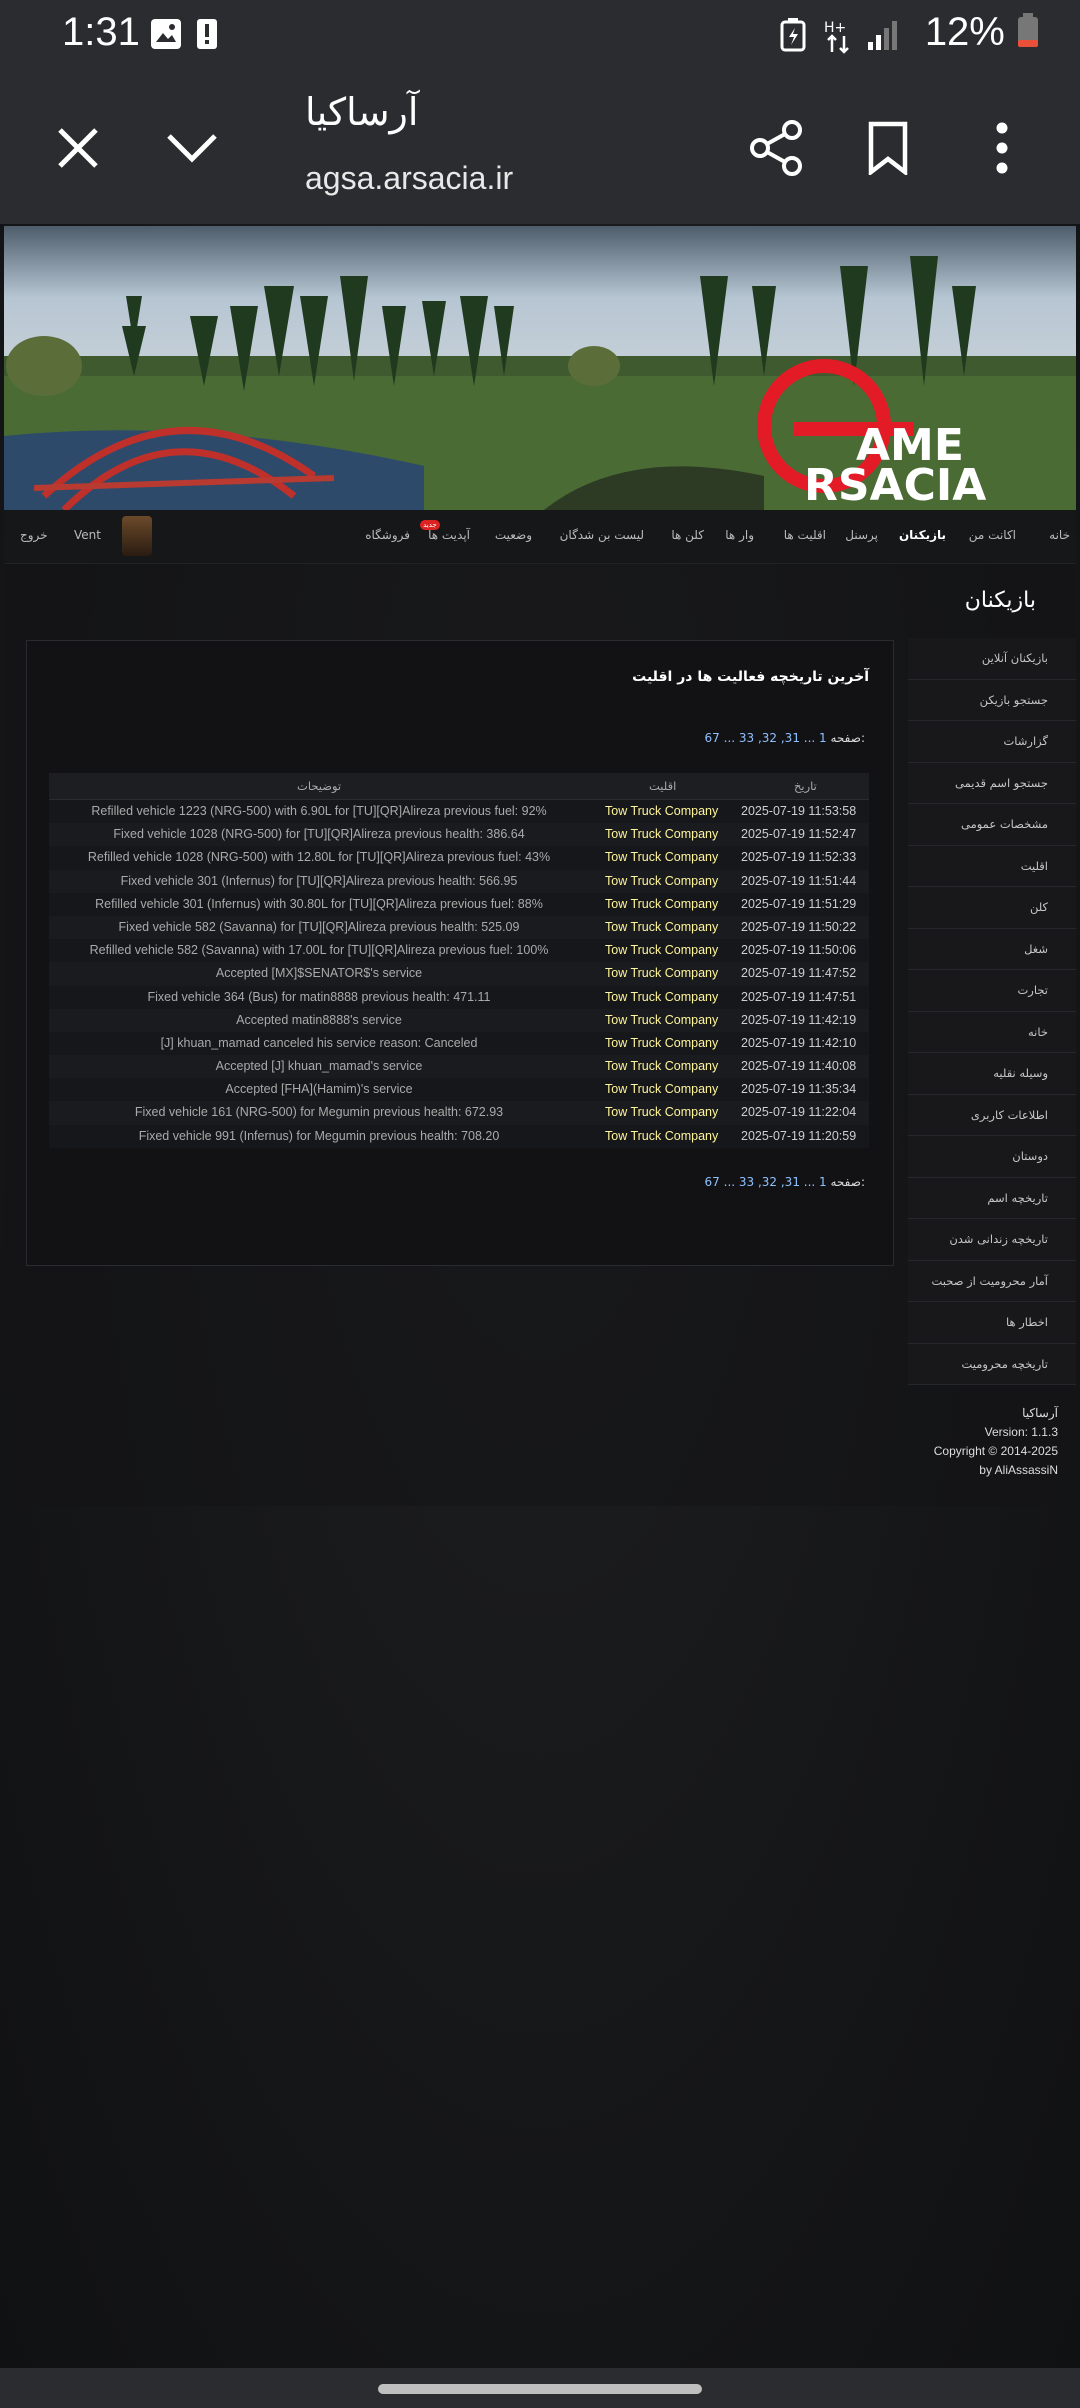 The image size is (1080, 2408). Describe the element at coordinates (964, 32) in the screenshot. I see `battery-percent: 12%` at that location.